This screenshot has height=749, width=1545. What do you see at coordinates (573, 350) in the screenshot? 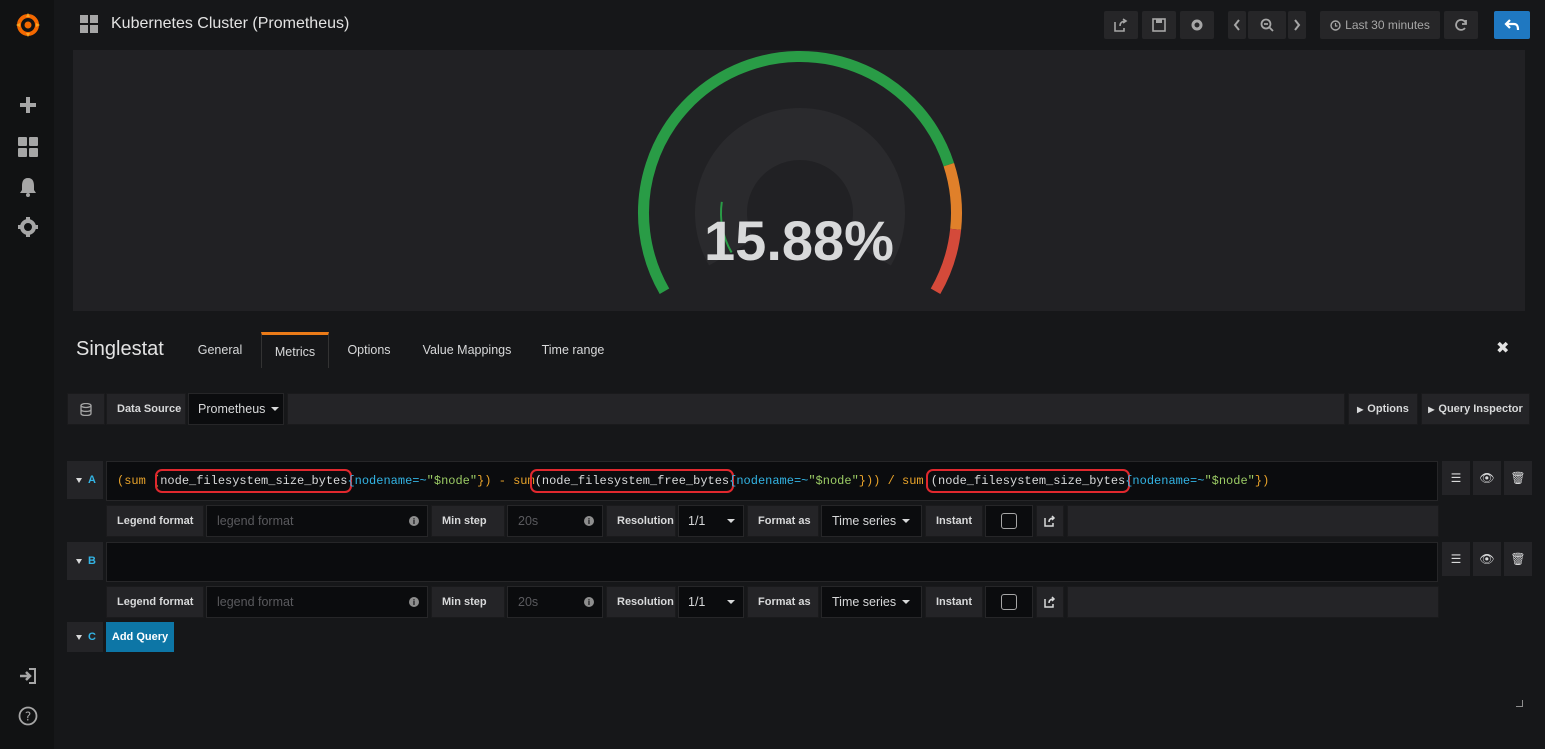
I see `tab-time-range: Time range` at bounding box center [573, 350].